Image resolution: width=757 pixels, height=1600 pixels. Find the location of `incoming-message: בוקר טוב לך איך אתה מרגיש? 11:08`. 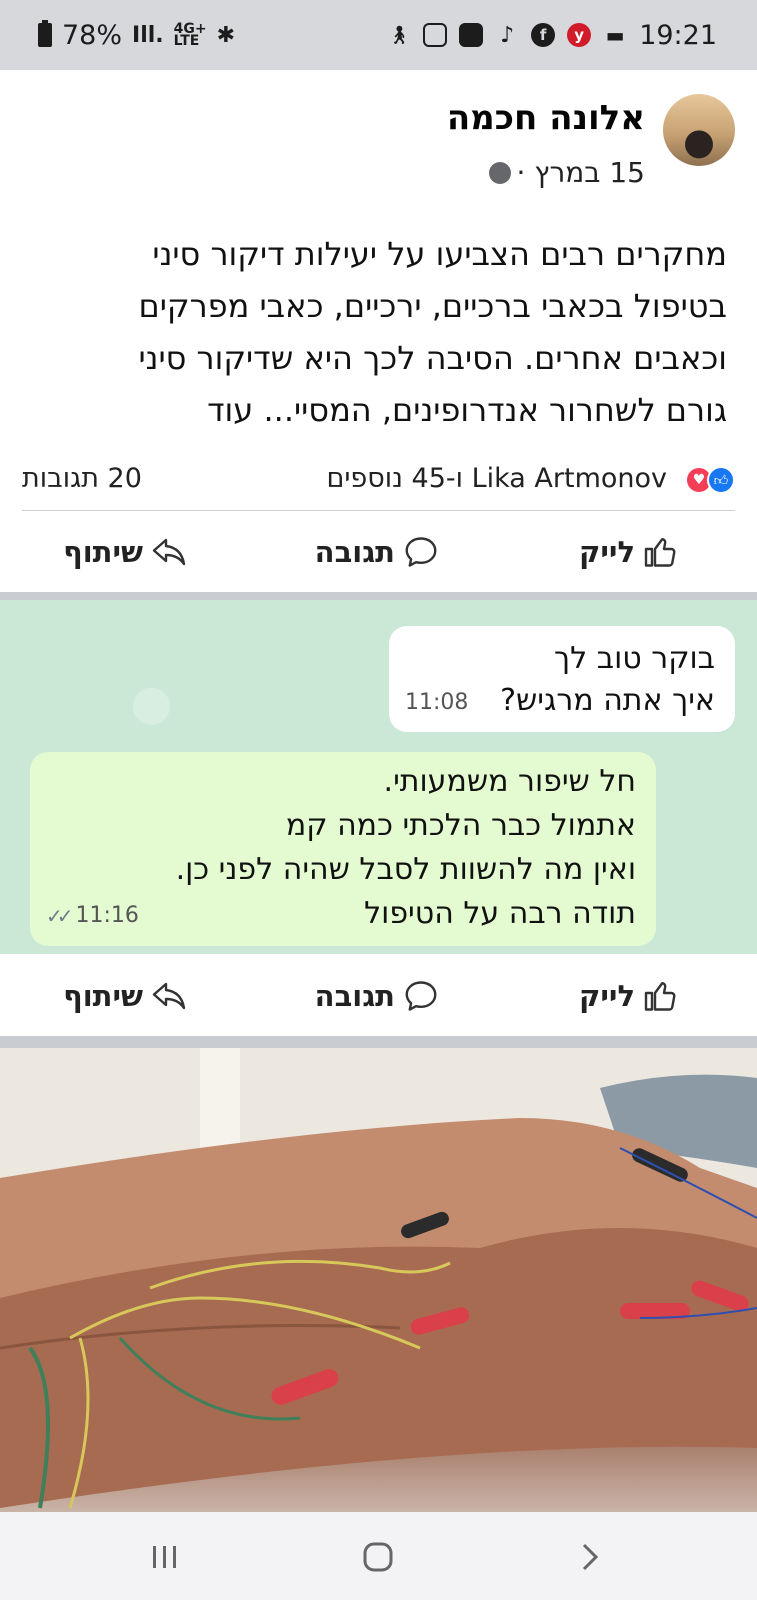

incoming-message: בוקר טוב לך איך אתה מרגיש? 11:08 is located at coordinates (562, 679).